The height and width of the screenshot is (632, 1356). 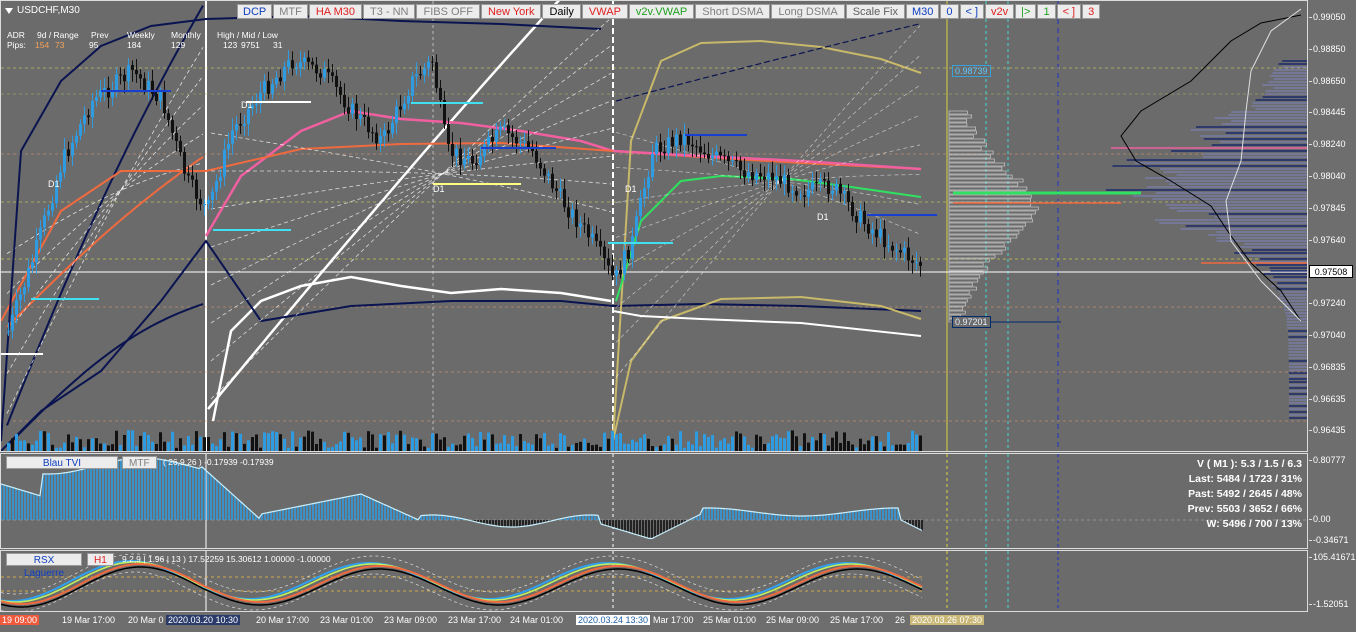 What do you see at coordinates (604, 11) in the screenshot?
I see `toolbar-button-vwap: VWAP` at bounding box center [604, 11].